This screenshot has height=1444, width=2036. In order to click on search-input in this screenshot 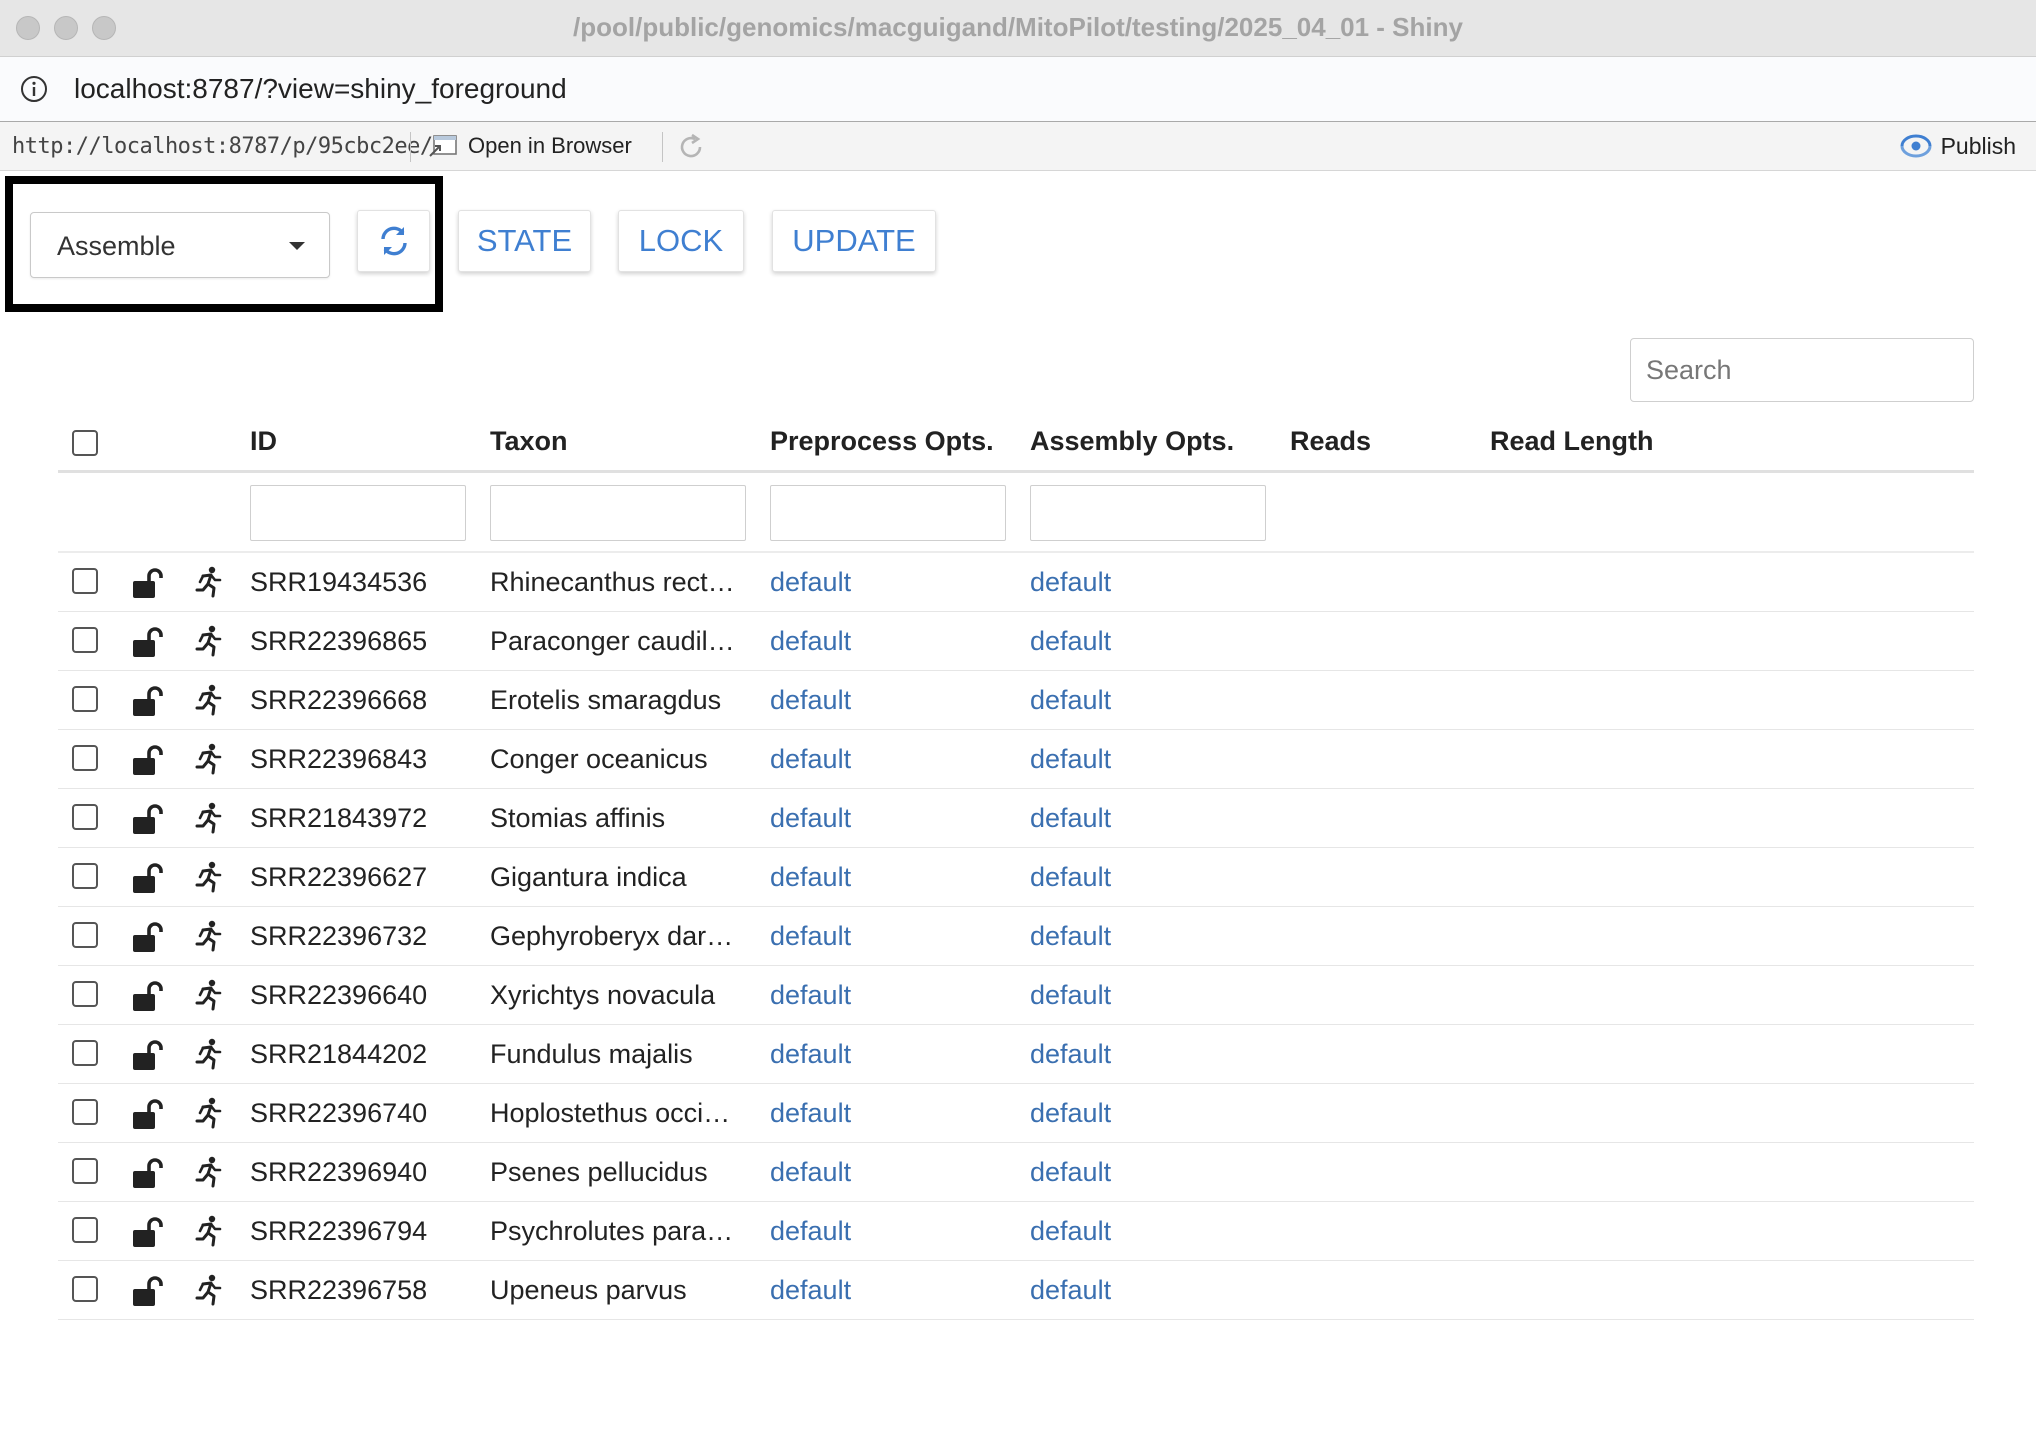, I will do `click(1802, 370)`.